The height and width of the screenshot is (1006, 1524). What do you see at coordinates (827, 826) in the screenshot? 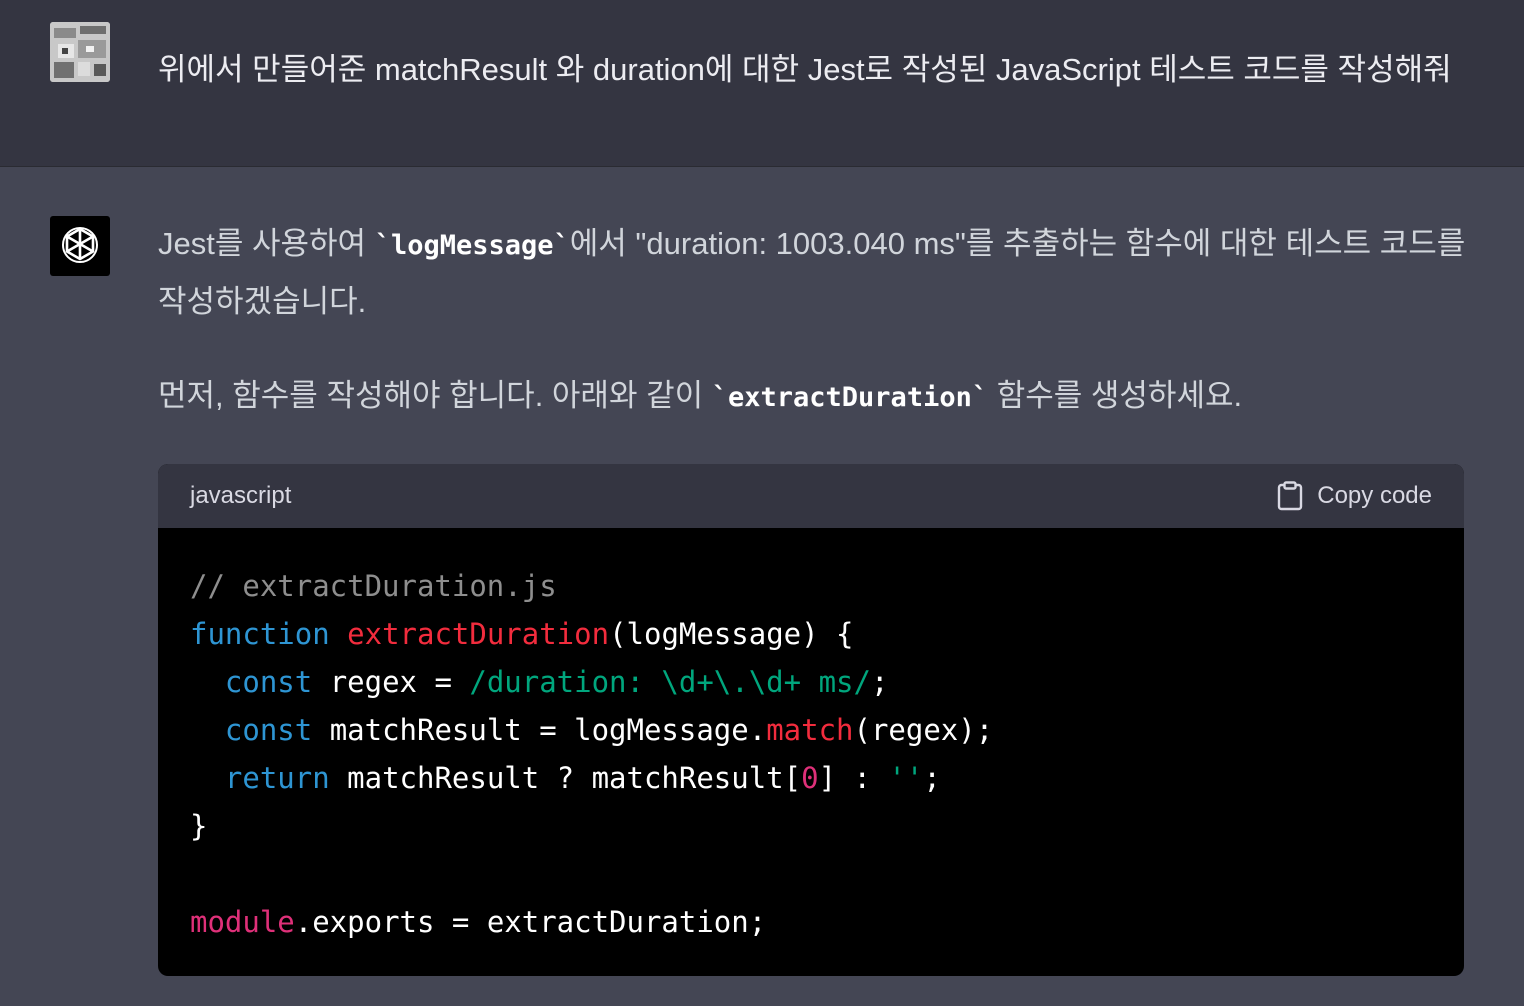
I see `code-line-6: }` at bounding box center [827, 826].